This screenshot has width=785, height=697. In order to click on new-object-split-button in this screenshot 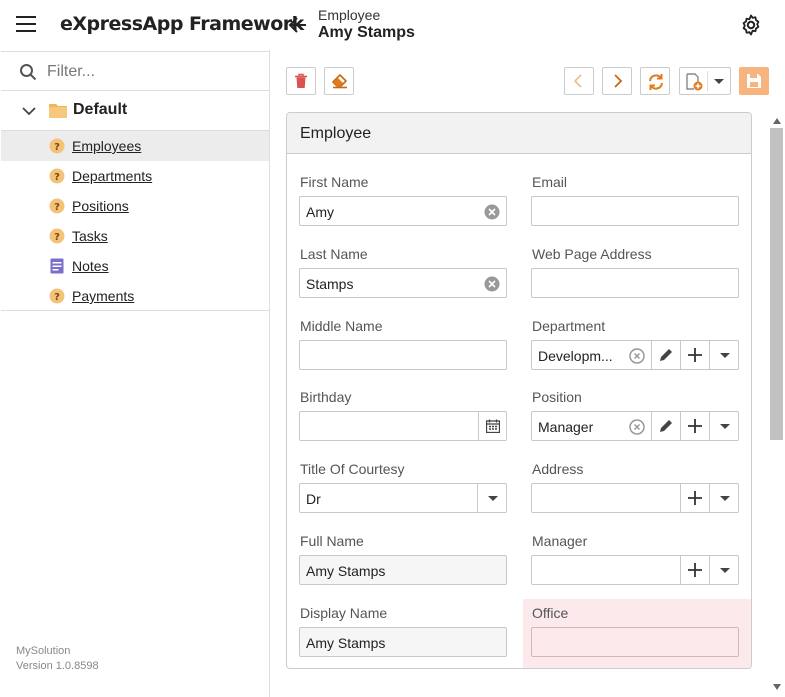, I will do `click(705, 81)`.